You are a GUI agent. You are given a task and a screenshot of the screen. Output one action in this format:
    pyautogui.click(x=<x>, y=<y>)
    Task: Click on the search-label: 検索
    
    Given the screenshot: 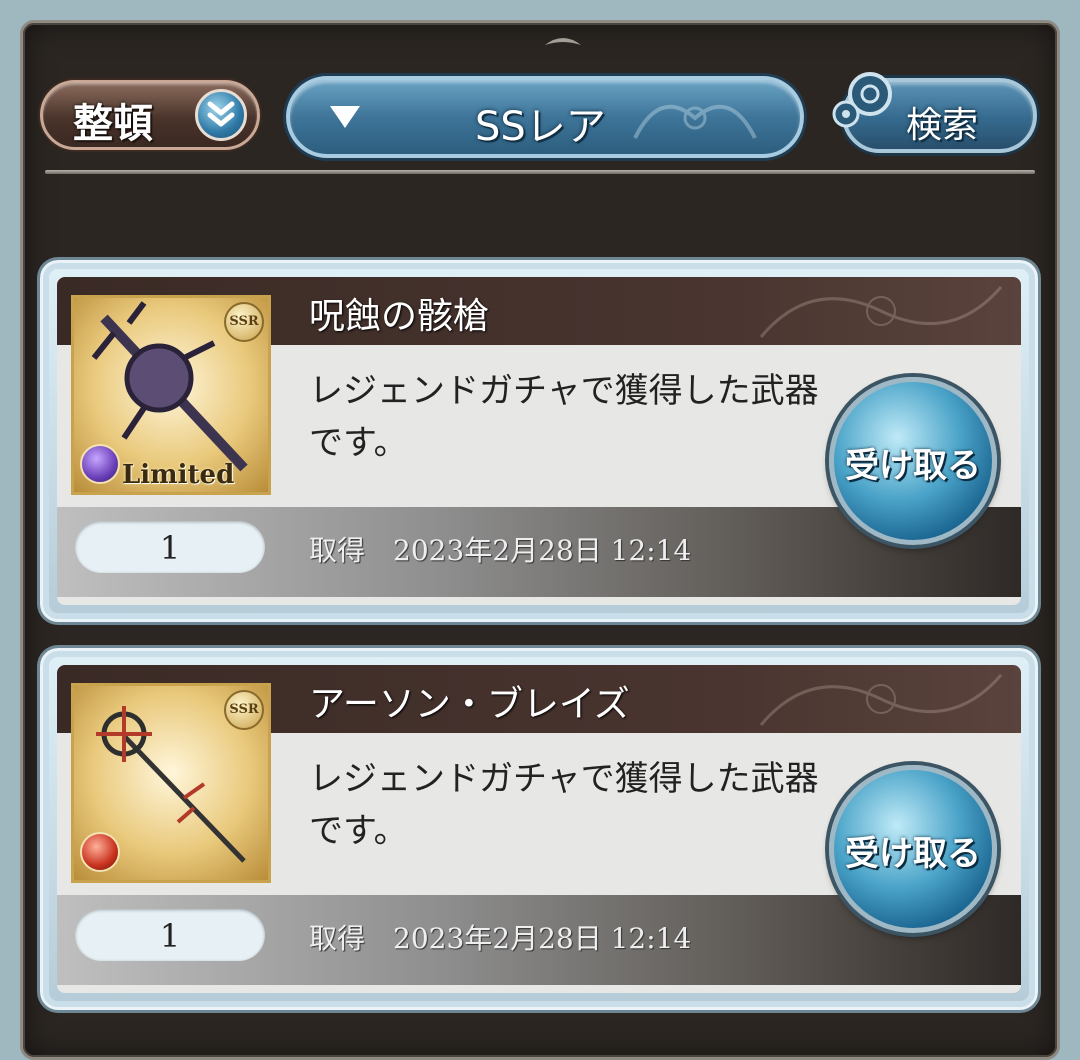 What is the action you would take?
    pyautogui.click(x=942, y=125)
    